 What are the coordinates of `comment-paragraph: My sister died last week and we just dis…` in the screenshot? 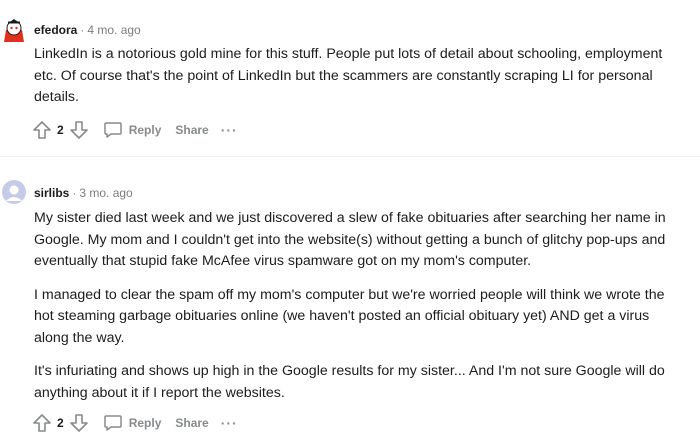 It's located at (350, 239).